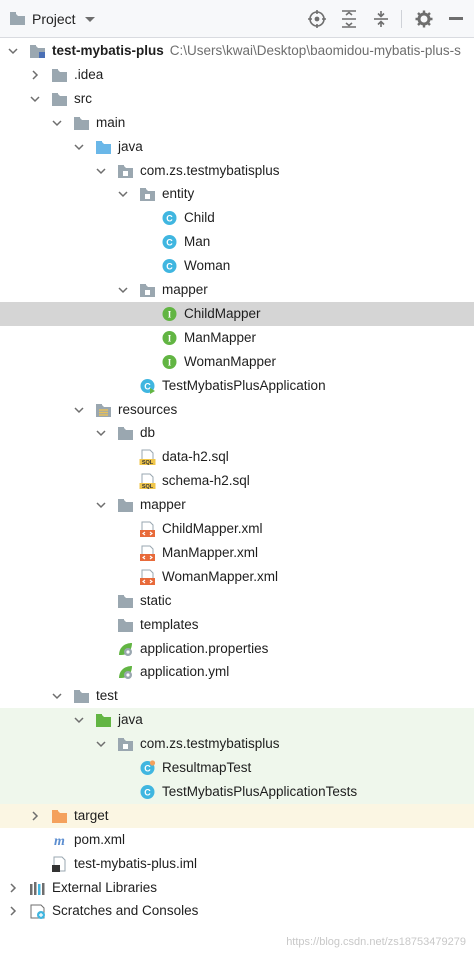 This screenshot has width=474, height=962. Describe the element at coordinates (349, 19) in the screenshot. I see `expand-all-icon` at that location.